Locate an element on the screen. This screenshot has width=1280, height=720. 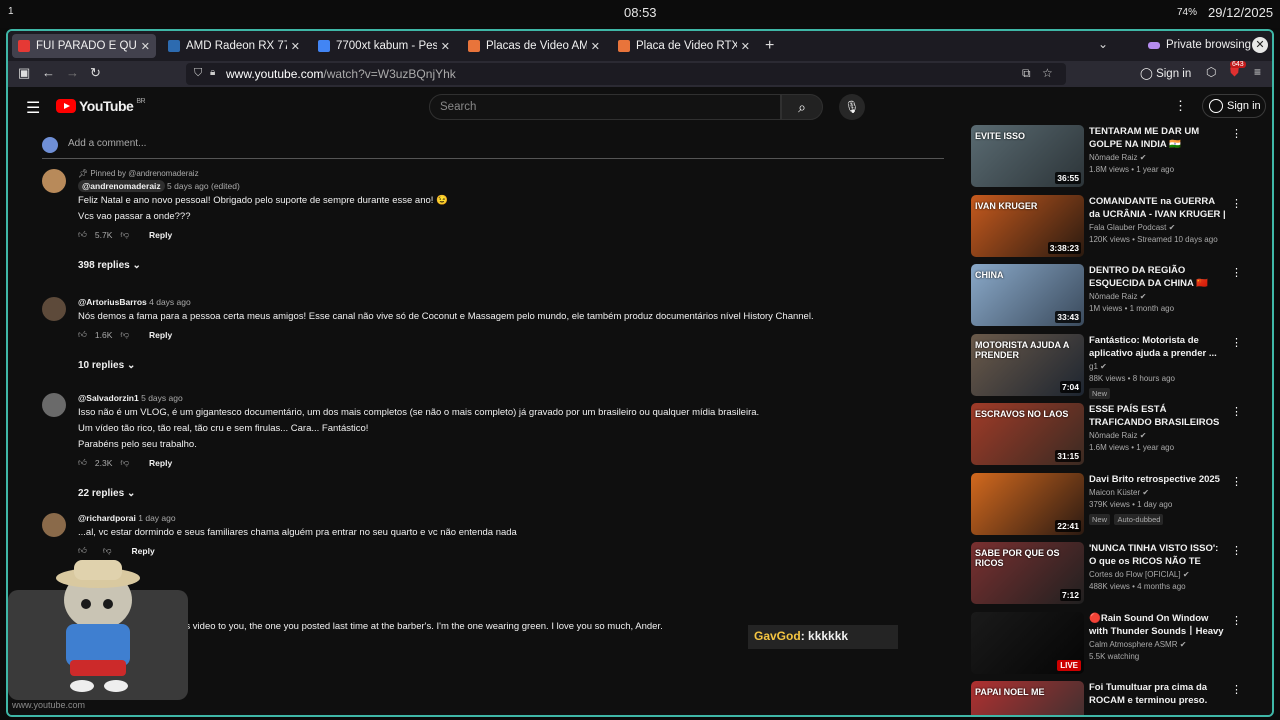
comment-timestamp: 5 days ago (edited) is located at coordinates (203, 186).